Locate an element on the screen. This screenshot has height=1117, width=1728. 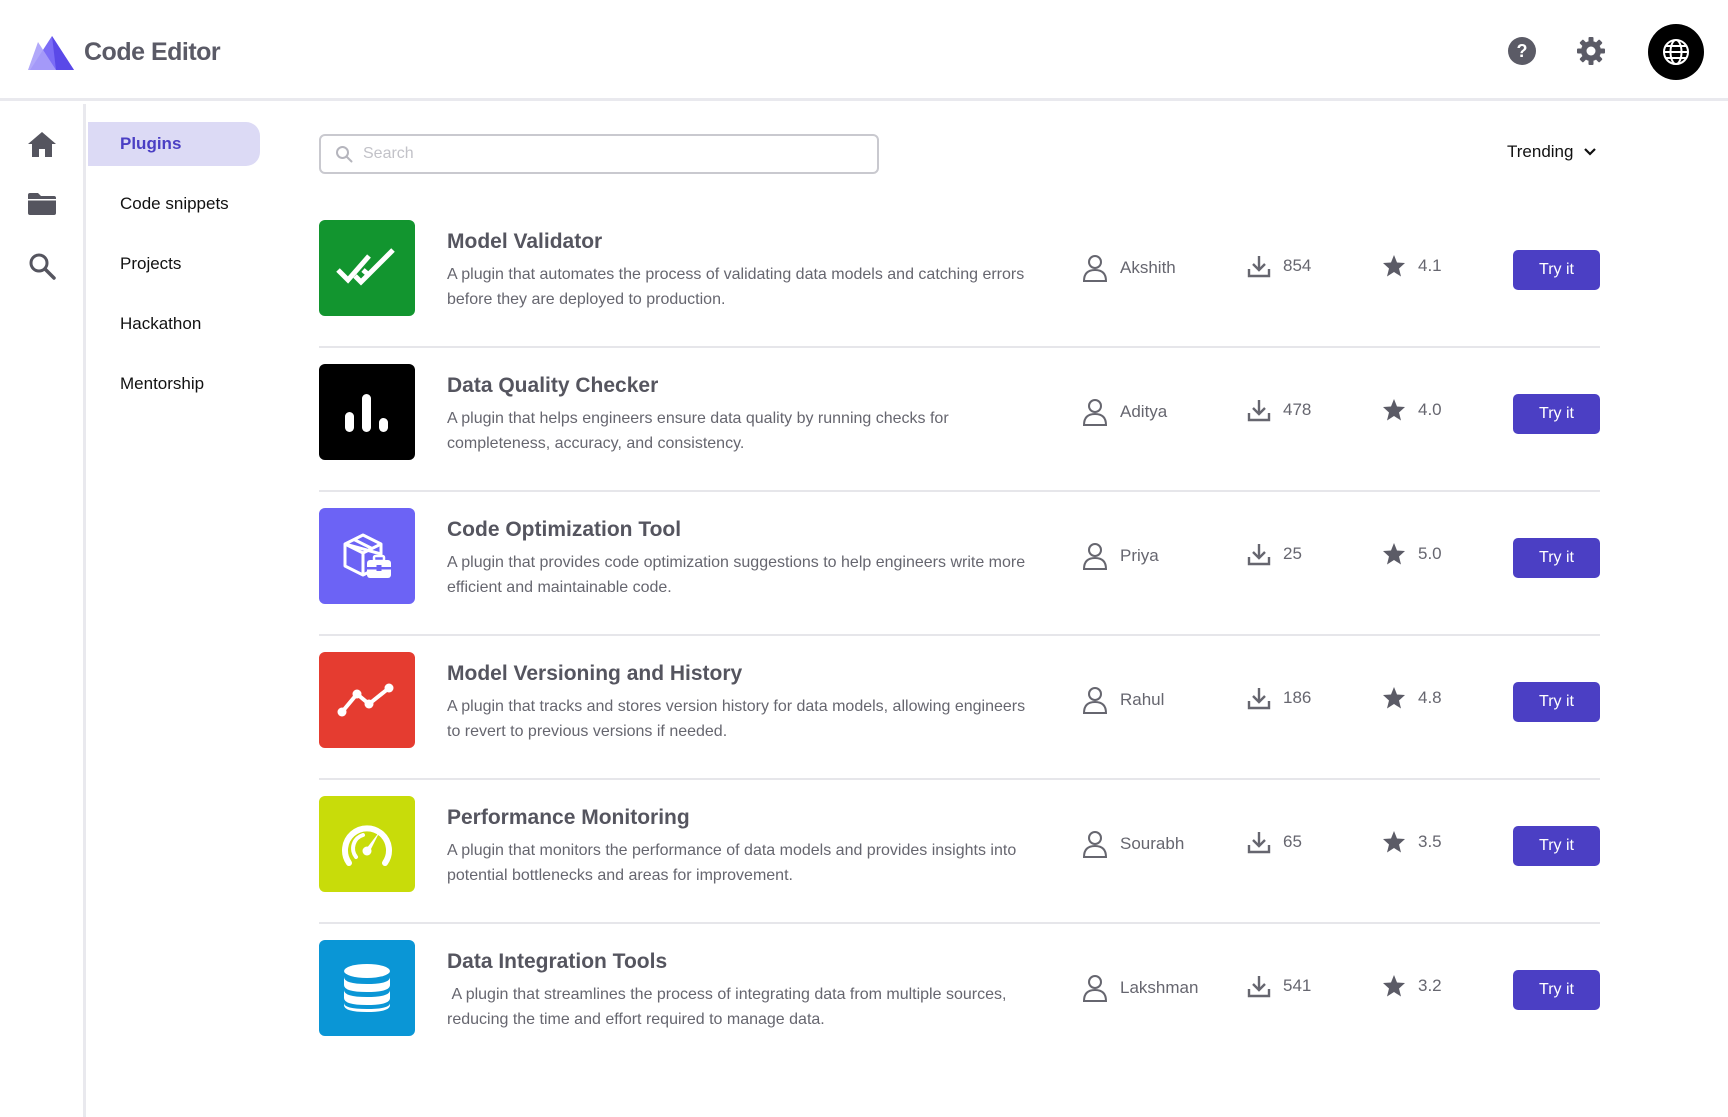
plugin-author: Aditya is located at coordinates (1124, 412).